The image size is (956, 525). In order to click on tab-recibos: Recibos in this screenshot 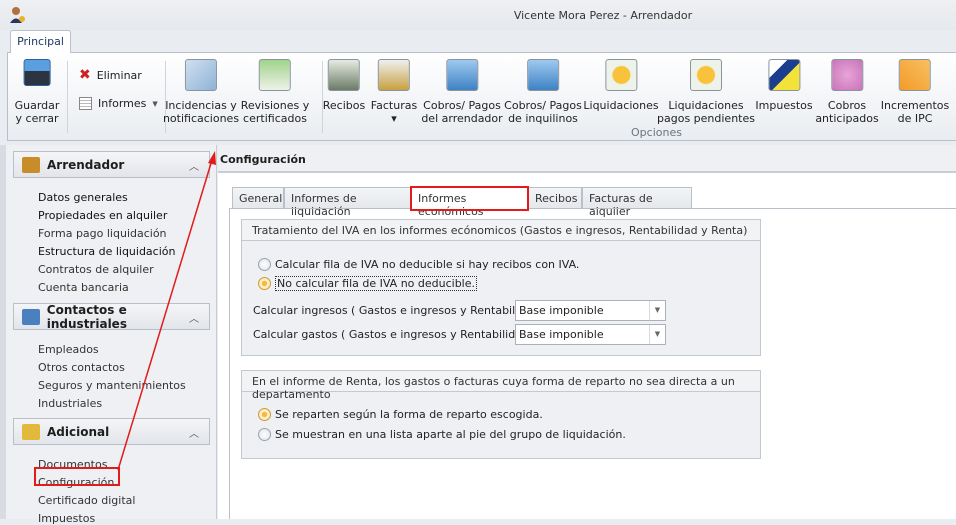, I will do `click(555, 198)`.